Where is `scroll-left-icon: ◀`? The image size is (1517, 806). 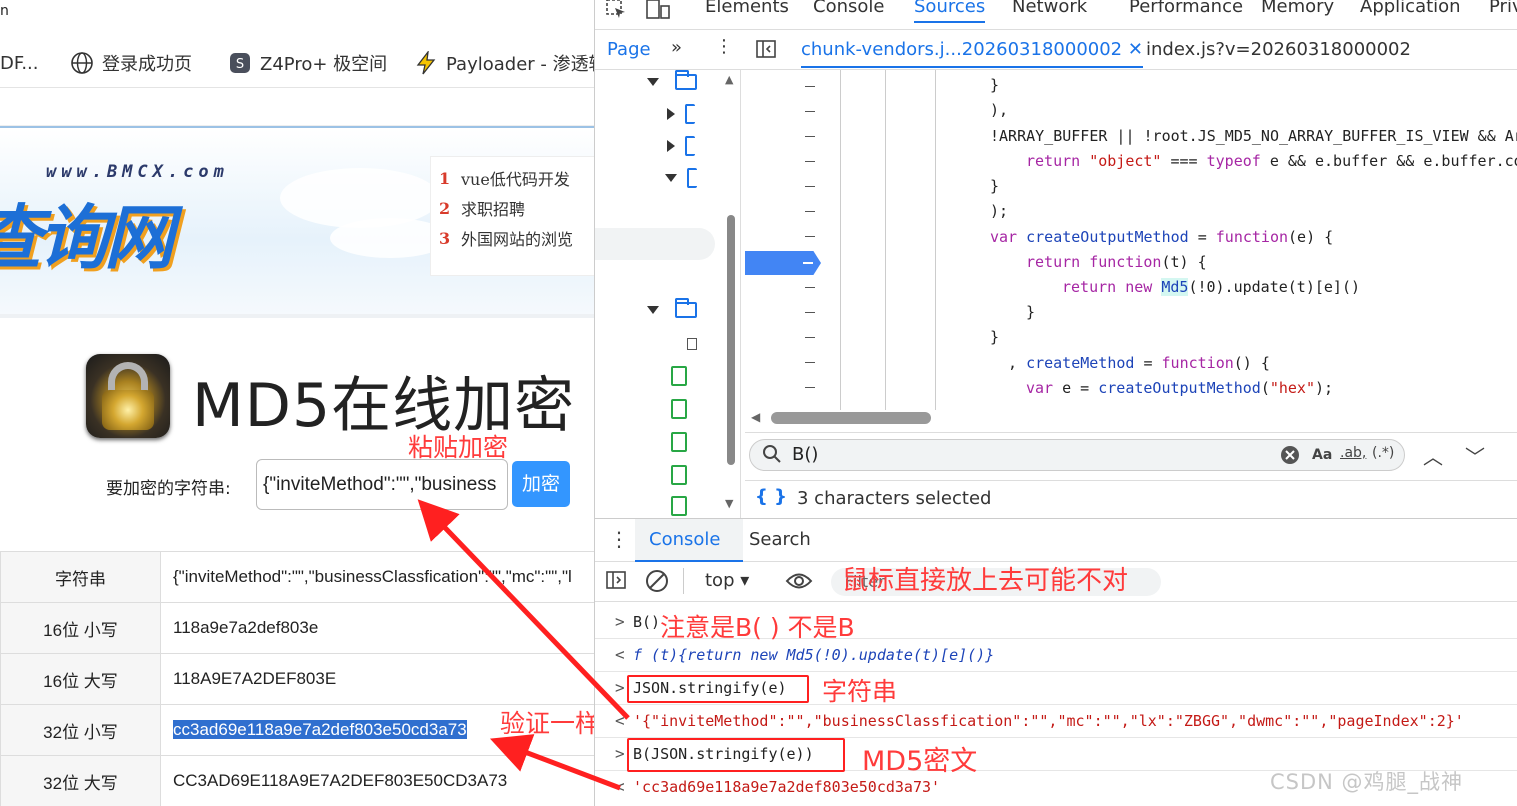
scroll-left-icon: ◀ is located at coordinates (755, 417).